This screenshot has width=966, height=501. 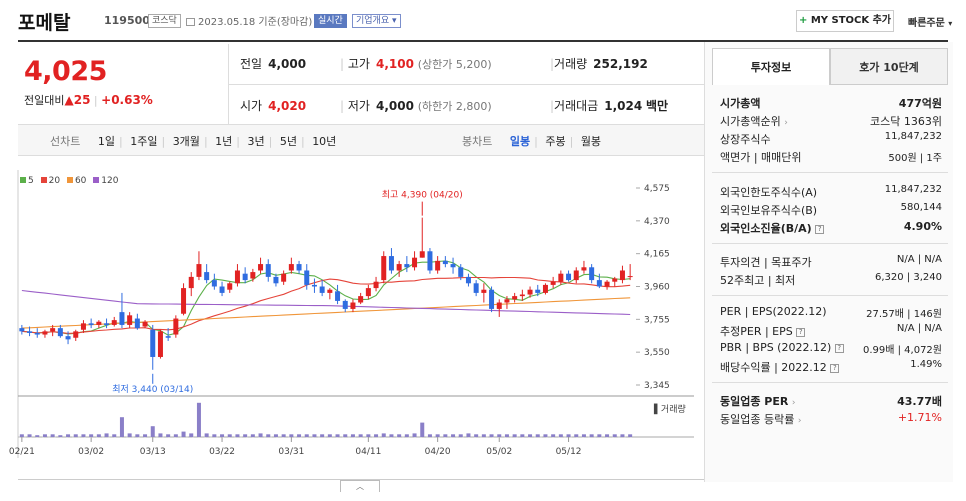 What do you see at coordinates (499, 452) in the screenshot?
I see `x-tick-label: 05/02` at bounding box center [499, 452].